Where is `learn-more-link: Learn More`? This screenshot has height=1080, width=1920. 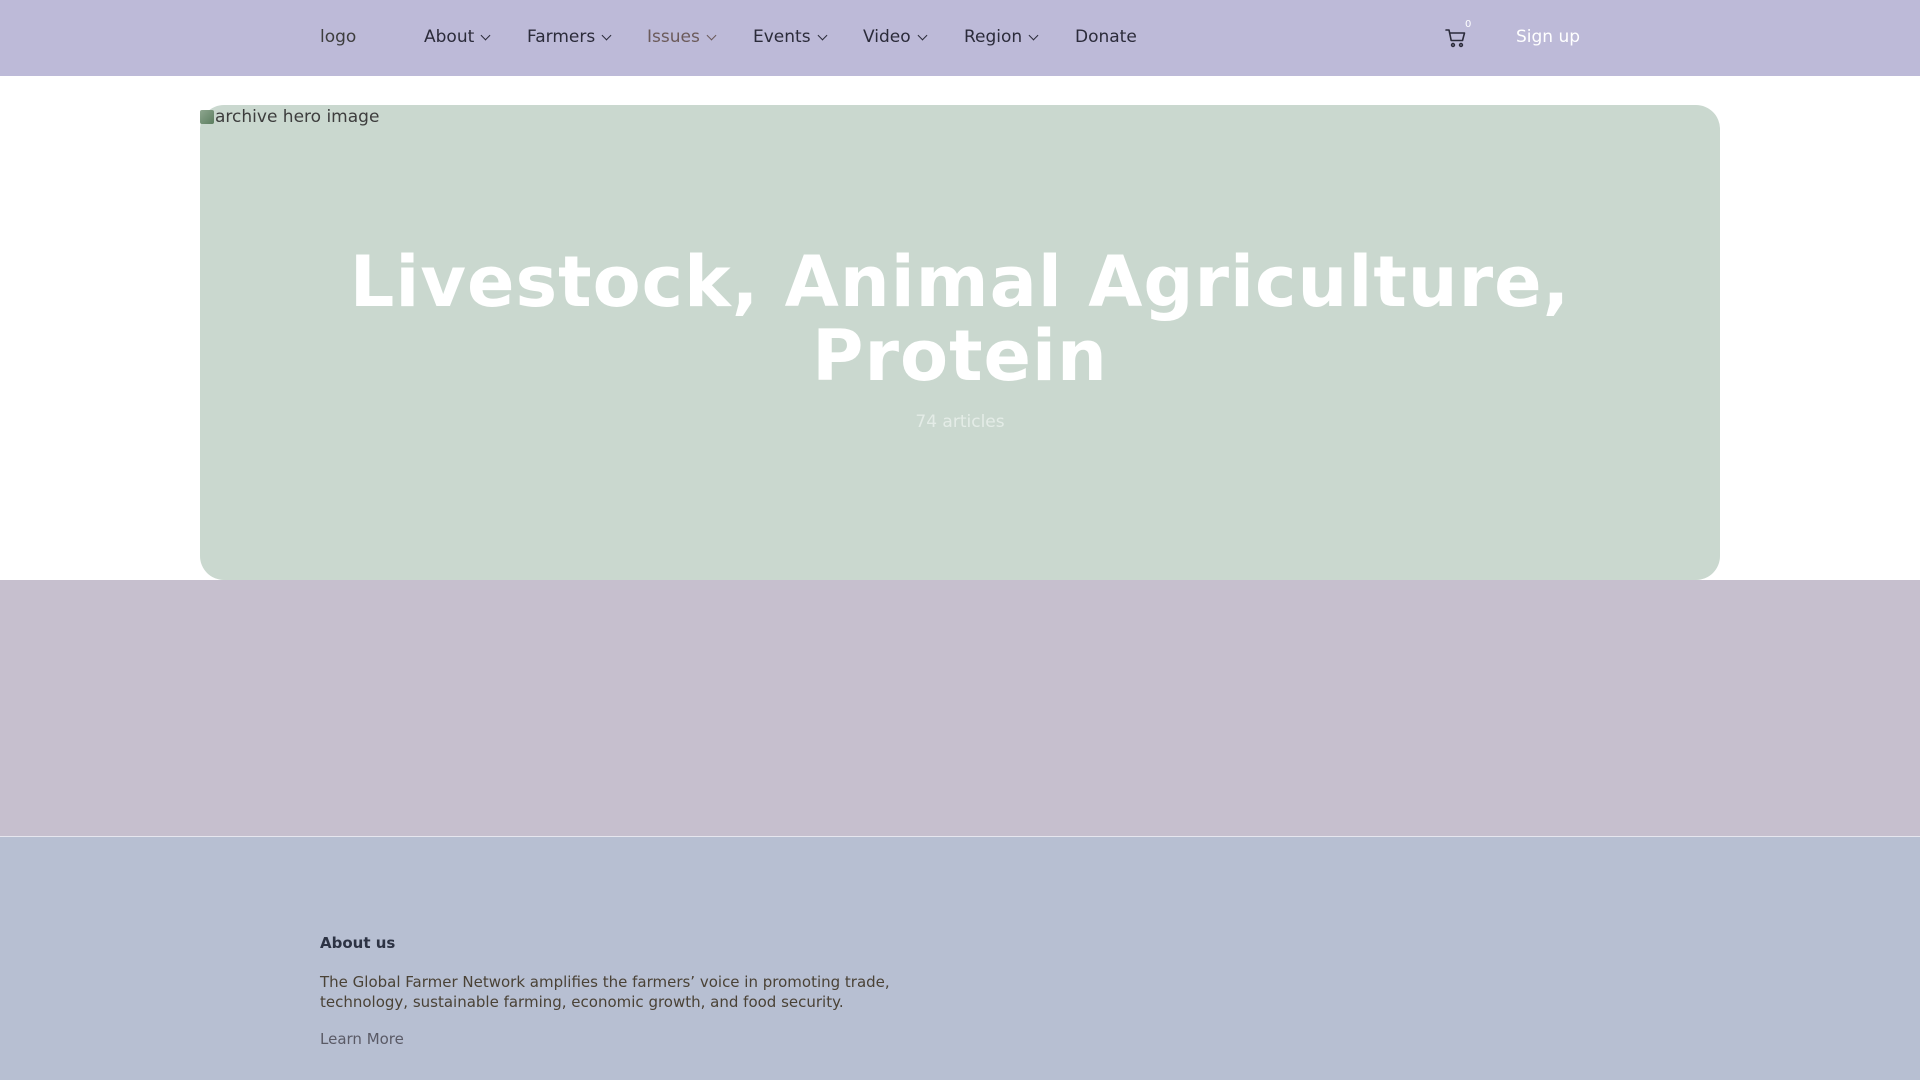
learn-more-link: Learn More is located at coordinates (362, 1039).